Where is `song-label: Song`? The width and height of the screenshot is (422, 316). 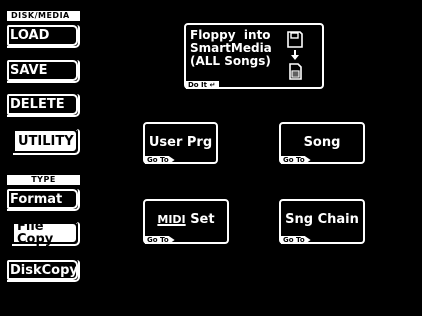 song-label: Song is located at coordinates (322, 142).